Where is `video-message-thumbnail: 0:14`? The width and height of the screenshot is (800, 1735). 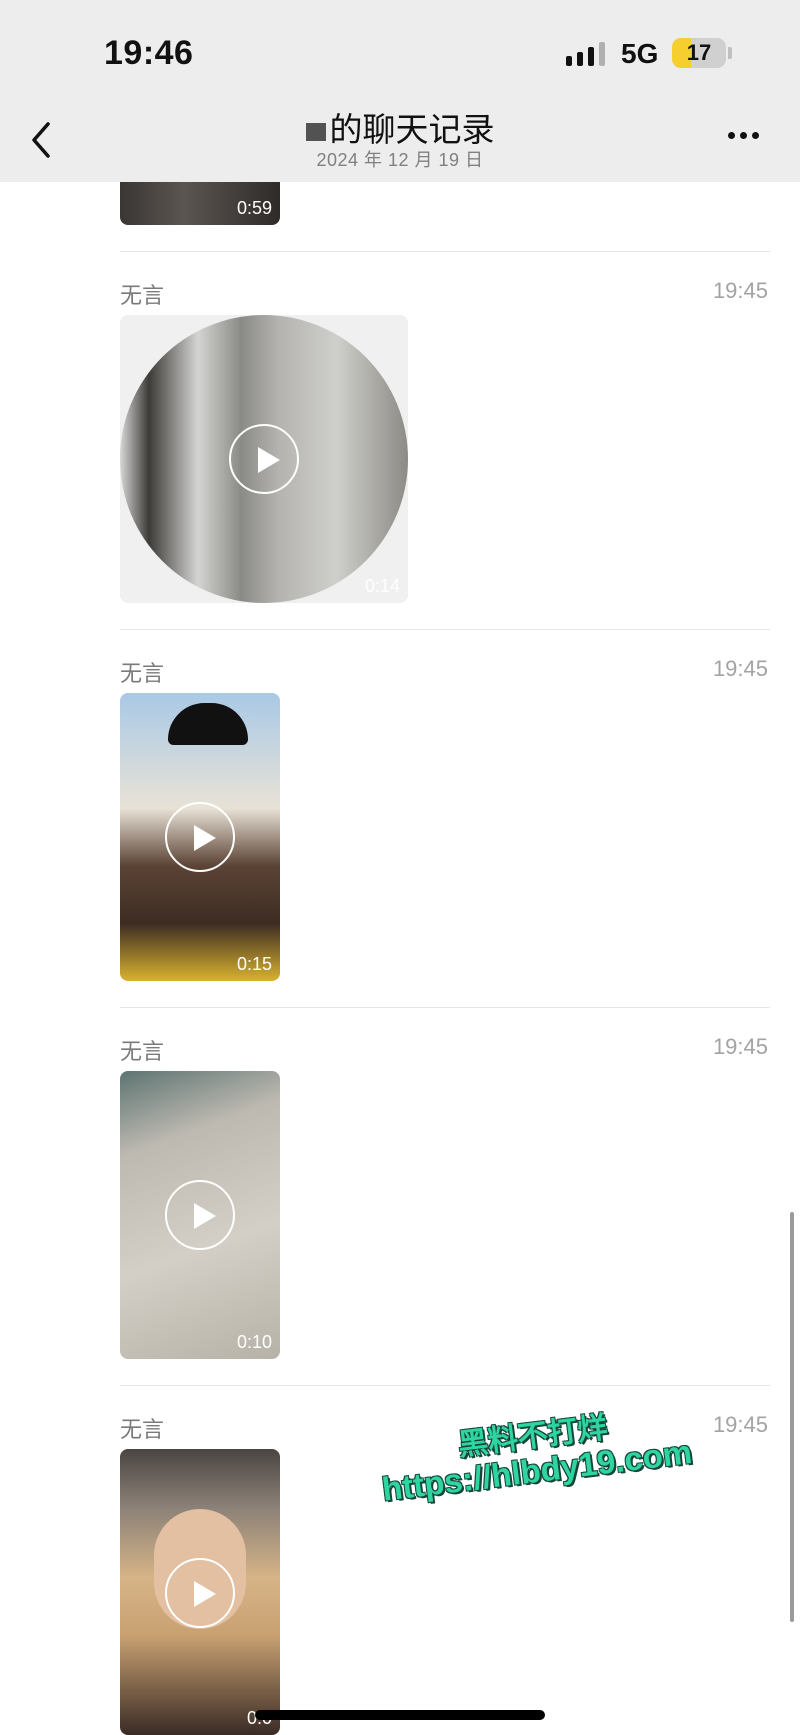 video-message-thumbnail: 0:14 is located at coordinates (264, 459).